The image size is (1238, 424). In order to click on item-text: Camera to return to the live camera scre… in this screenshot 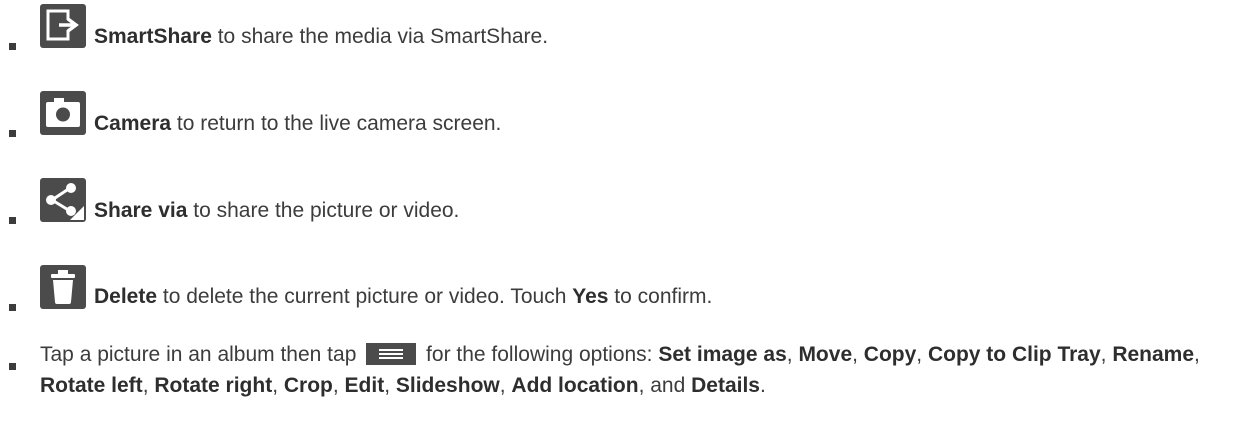, I will do `click(297, 124)`.